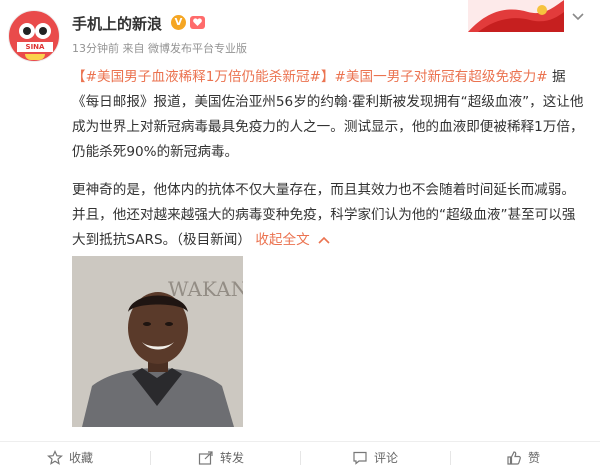 This screenshot has height=472, width=600. What do you see at coordinates (81, 458) in the screenshot?
I see `favorite-label: 收藏` at bounding box center [81, 458].